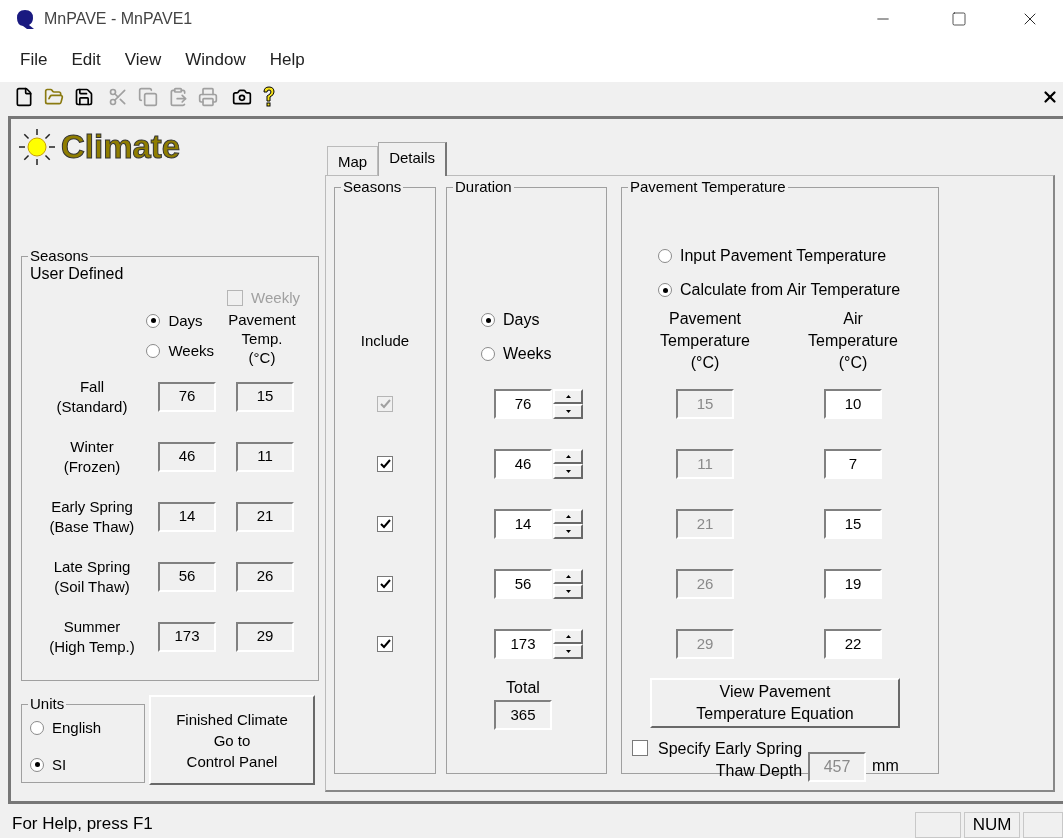 This screenshot has width=1063, height=838. What do you see at coordinates (143, 60) in the screenshot?
I see `menu-item: View` at bounding box center [143, 60].